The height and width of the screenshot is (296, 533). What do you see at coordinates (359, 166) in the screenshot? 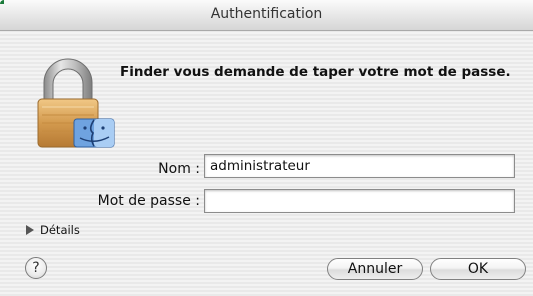
I see `name-field` at bounding box center [359, 166].